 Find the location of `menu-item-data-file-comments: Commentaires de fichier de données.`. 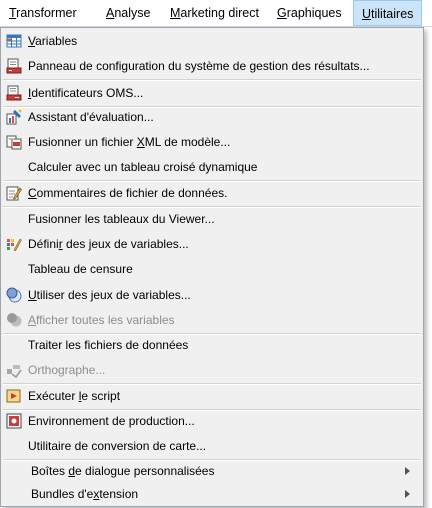

menu-item-data-file-comments: Commentaires de fichier de données. is located at coordinates (212, 193).